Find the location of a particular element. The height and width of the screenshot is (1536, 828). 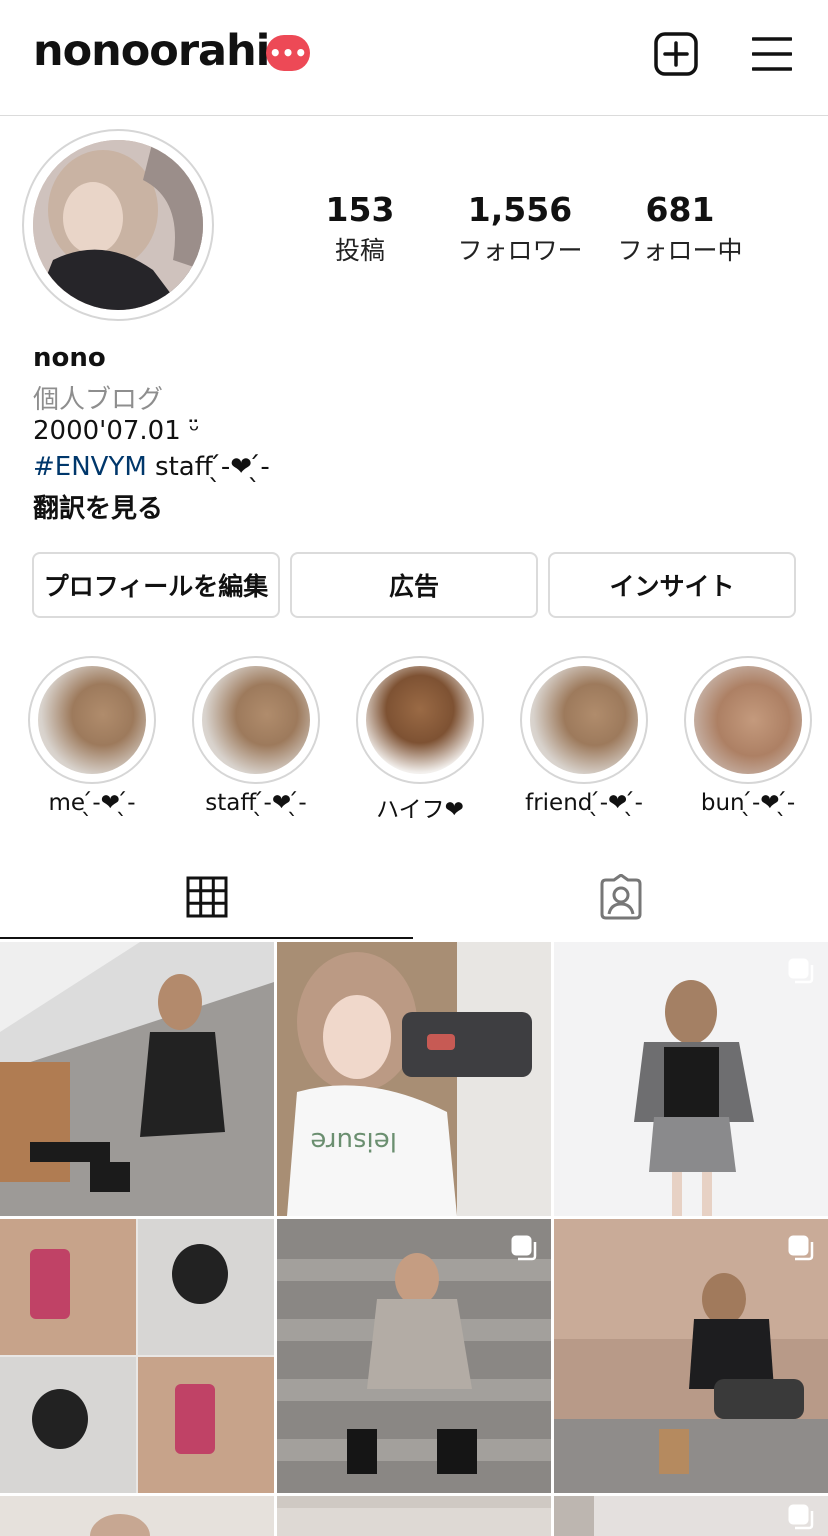

post-thumbnail: leisure is located at coordinates (414, 1079).